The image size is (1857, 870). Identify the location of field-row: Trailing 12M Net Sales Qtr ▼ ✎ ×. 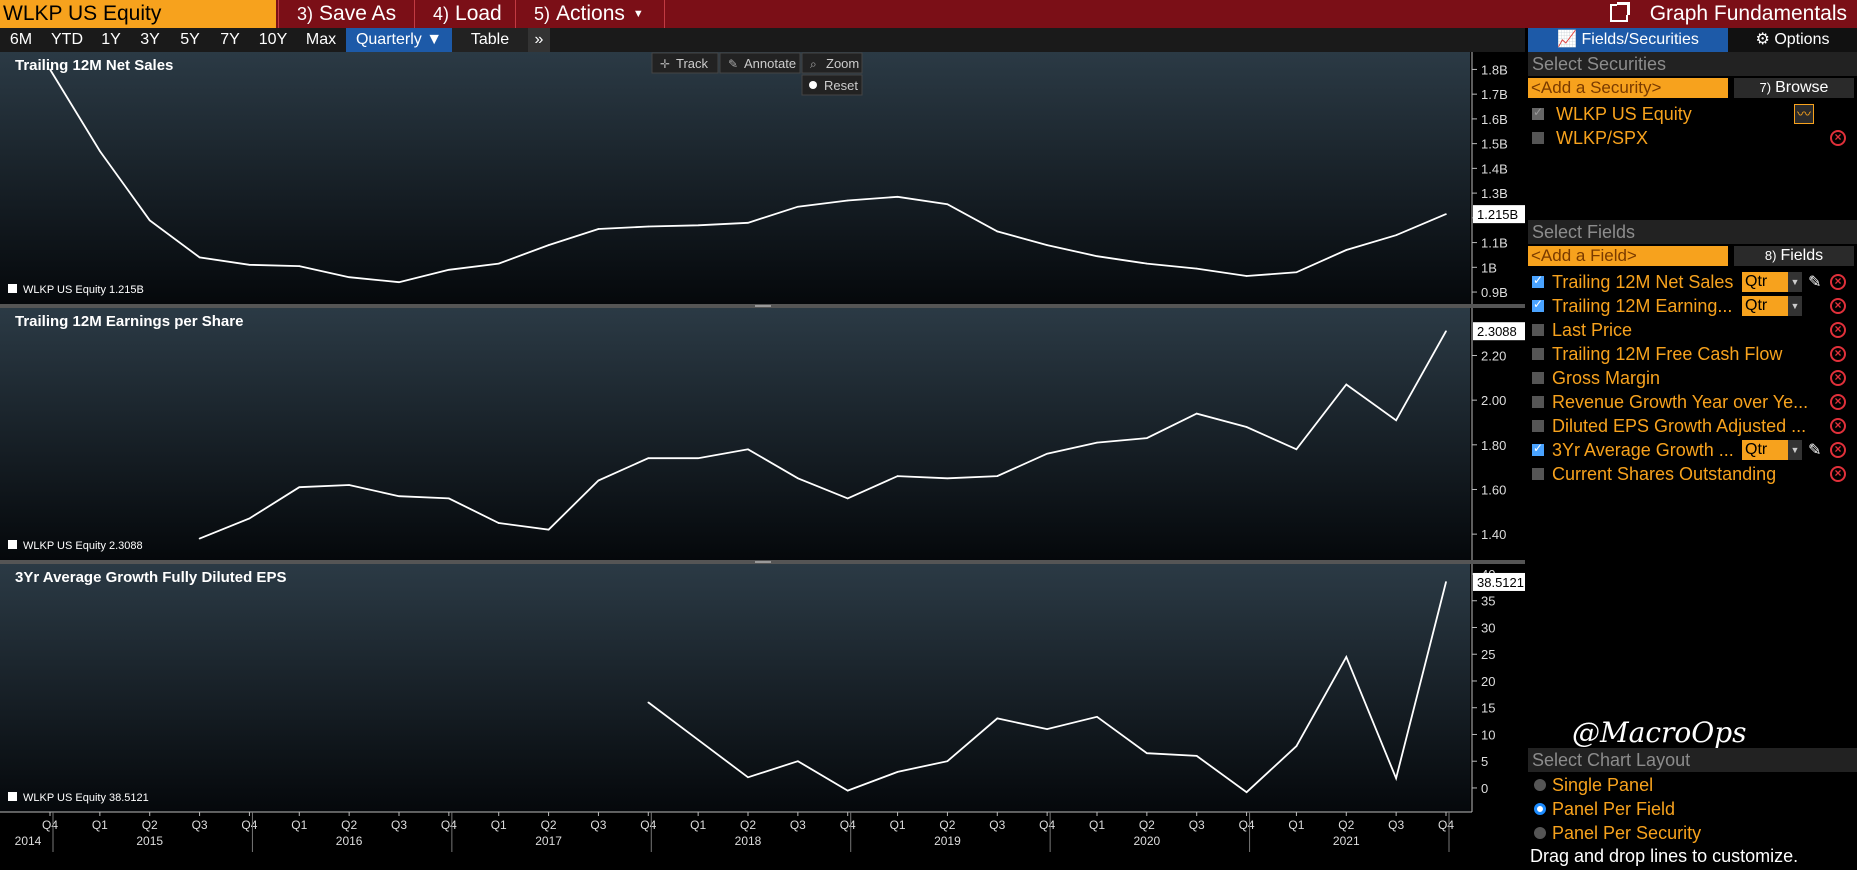
(1692, 282).